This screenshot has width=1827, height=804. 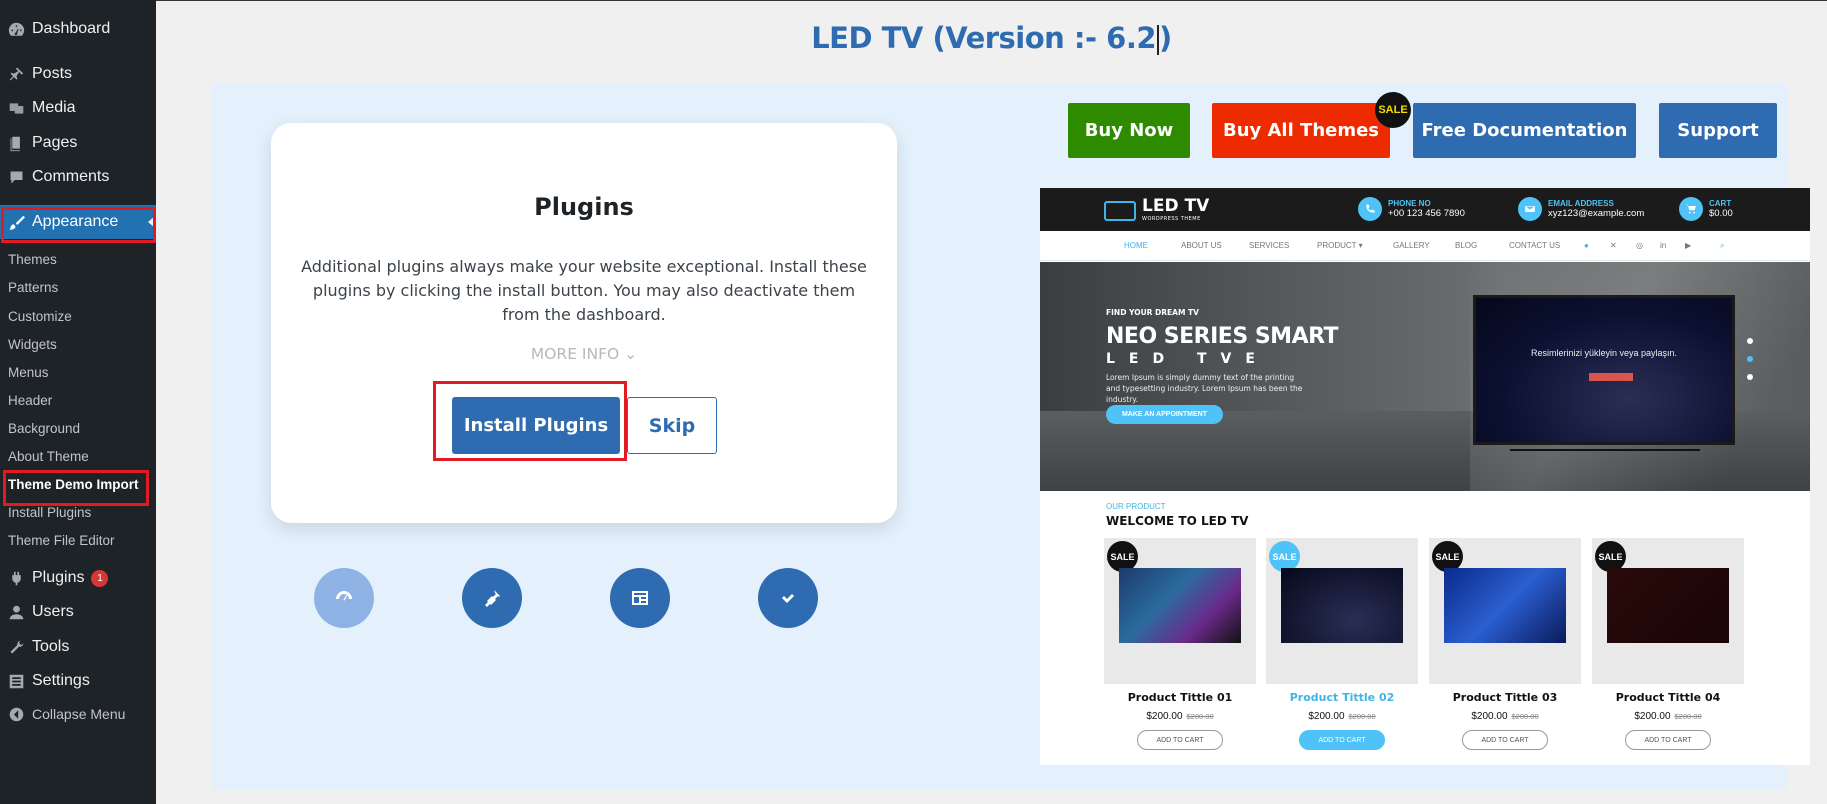 What do you see at coordinates (16, 108) in the screenshot?
I see `media-icon` at bounding box center [16, 108].